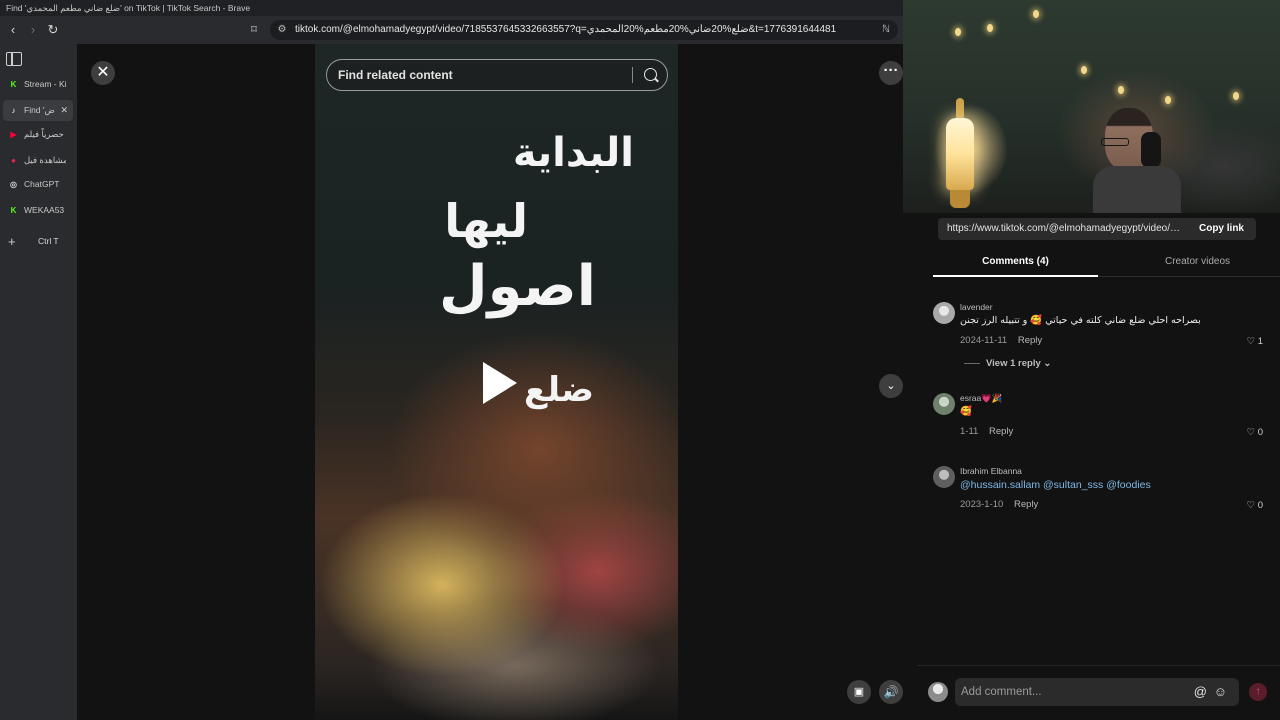 The width and height of the screenshot is (1280, 720). Describe the element at coordinates (1098, 418) in the screenshot. I see `comment-item: esraa💗🎉 🥰 1-11 Reply ♡ 0` at that location.